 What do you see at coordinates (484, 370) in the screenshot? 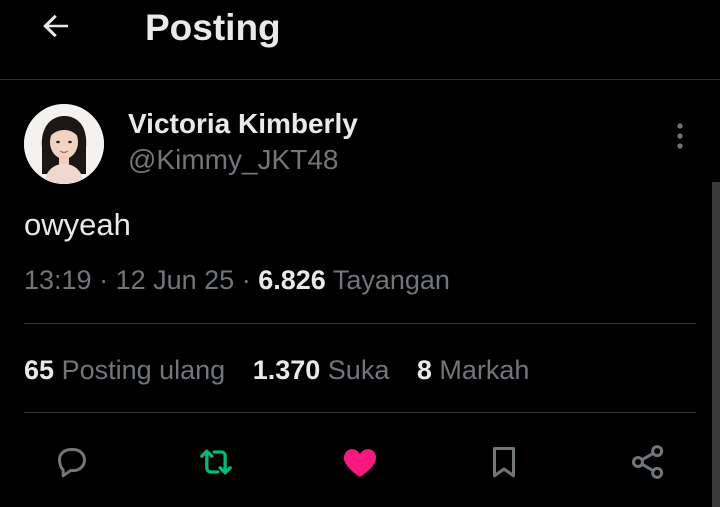
I see `bookmarks-label: Markah` at bounding box center [484, 370].